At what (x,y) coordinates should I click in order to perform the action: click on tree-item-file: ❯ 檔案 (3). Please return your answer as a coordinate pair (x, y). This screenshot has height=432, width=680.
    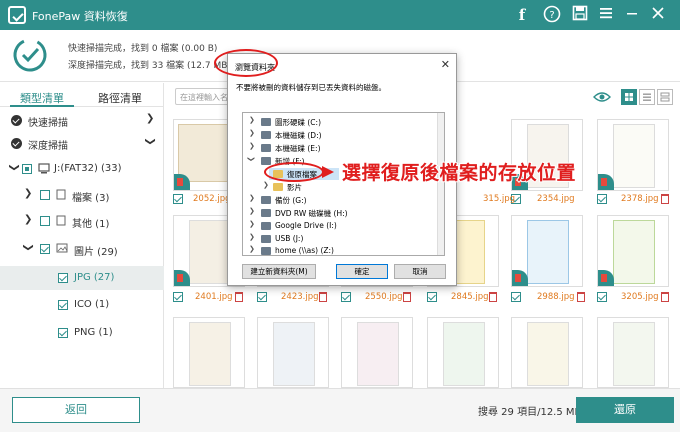
    Looking at the image, I should click on (82, 195).